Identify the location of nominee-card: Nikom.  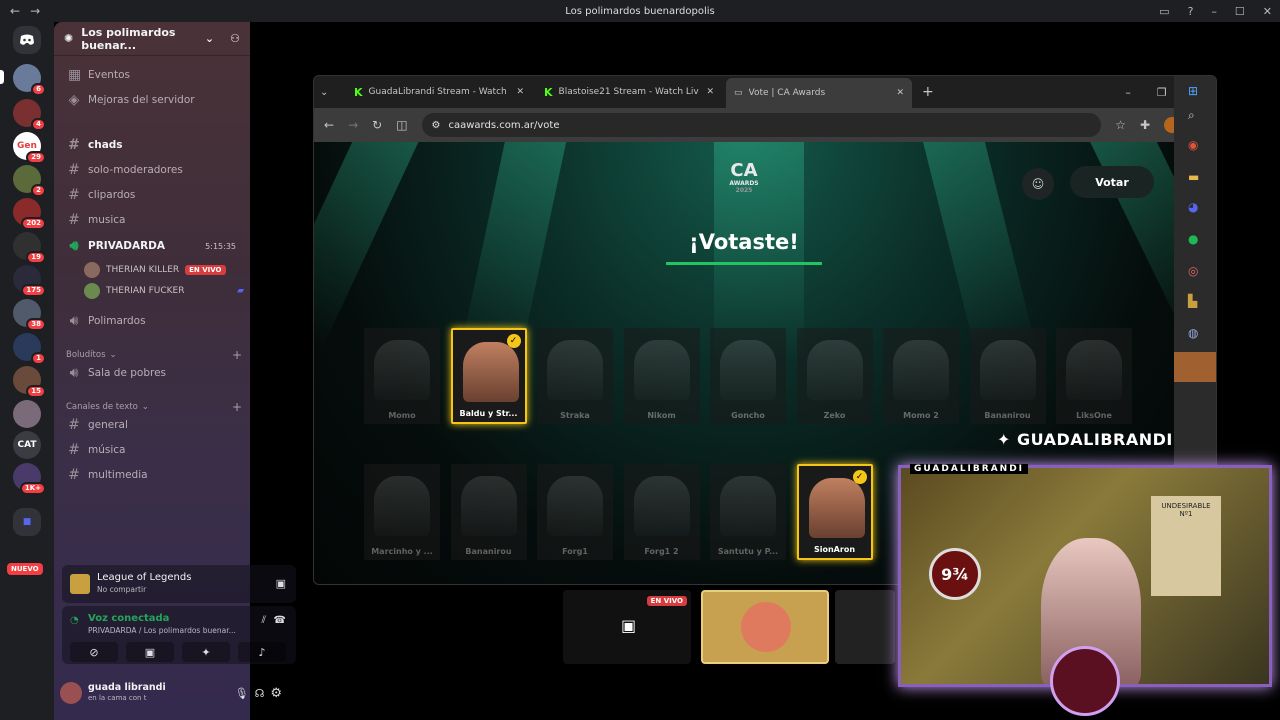
(661, 376).